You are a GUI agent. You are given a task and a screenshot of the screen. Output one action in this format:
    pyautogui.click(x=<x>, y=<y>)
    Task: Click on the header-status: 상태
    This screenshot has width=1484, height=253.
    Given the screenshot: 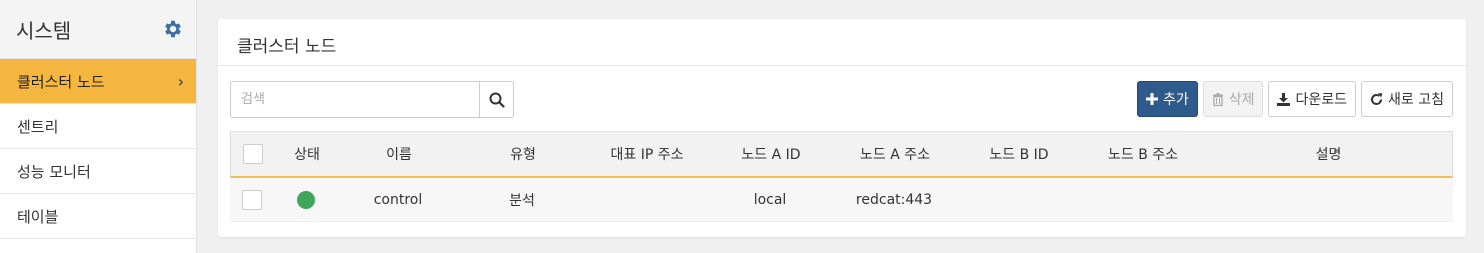 What is the action you would take?
    pyautogui.click(x=307, y=154)
    